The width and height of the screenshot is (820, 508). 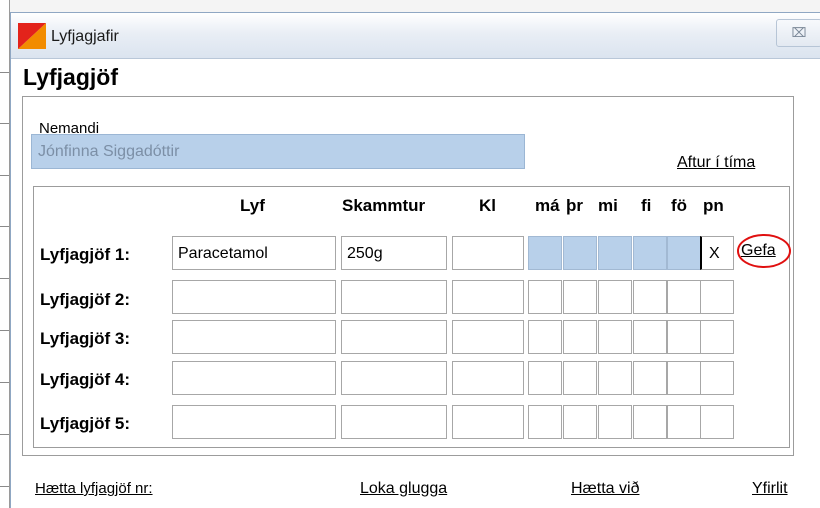 I want to click on dose-field: 250g, so click(x=394, y=253).